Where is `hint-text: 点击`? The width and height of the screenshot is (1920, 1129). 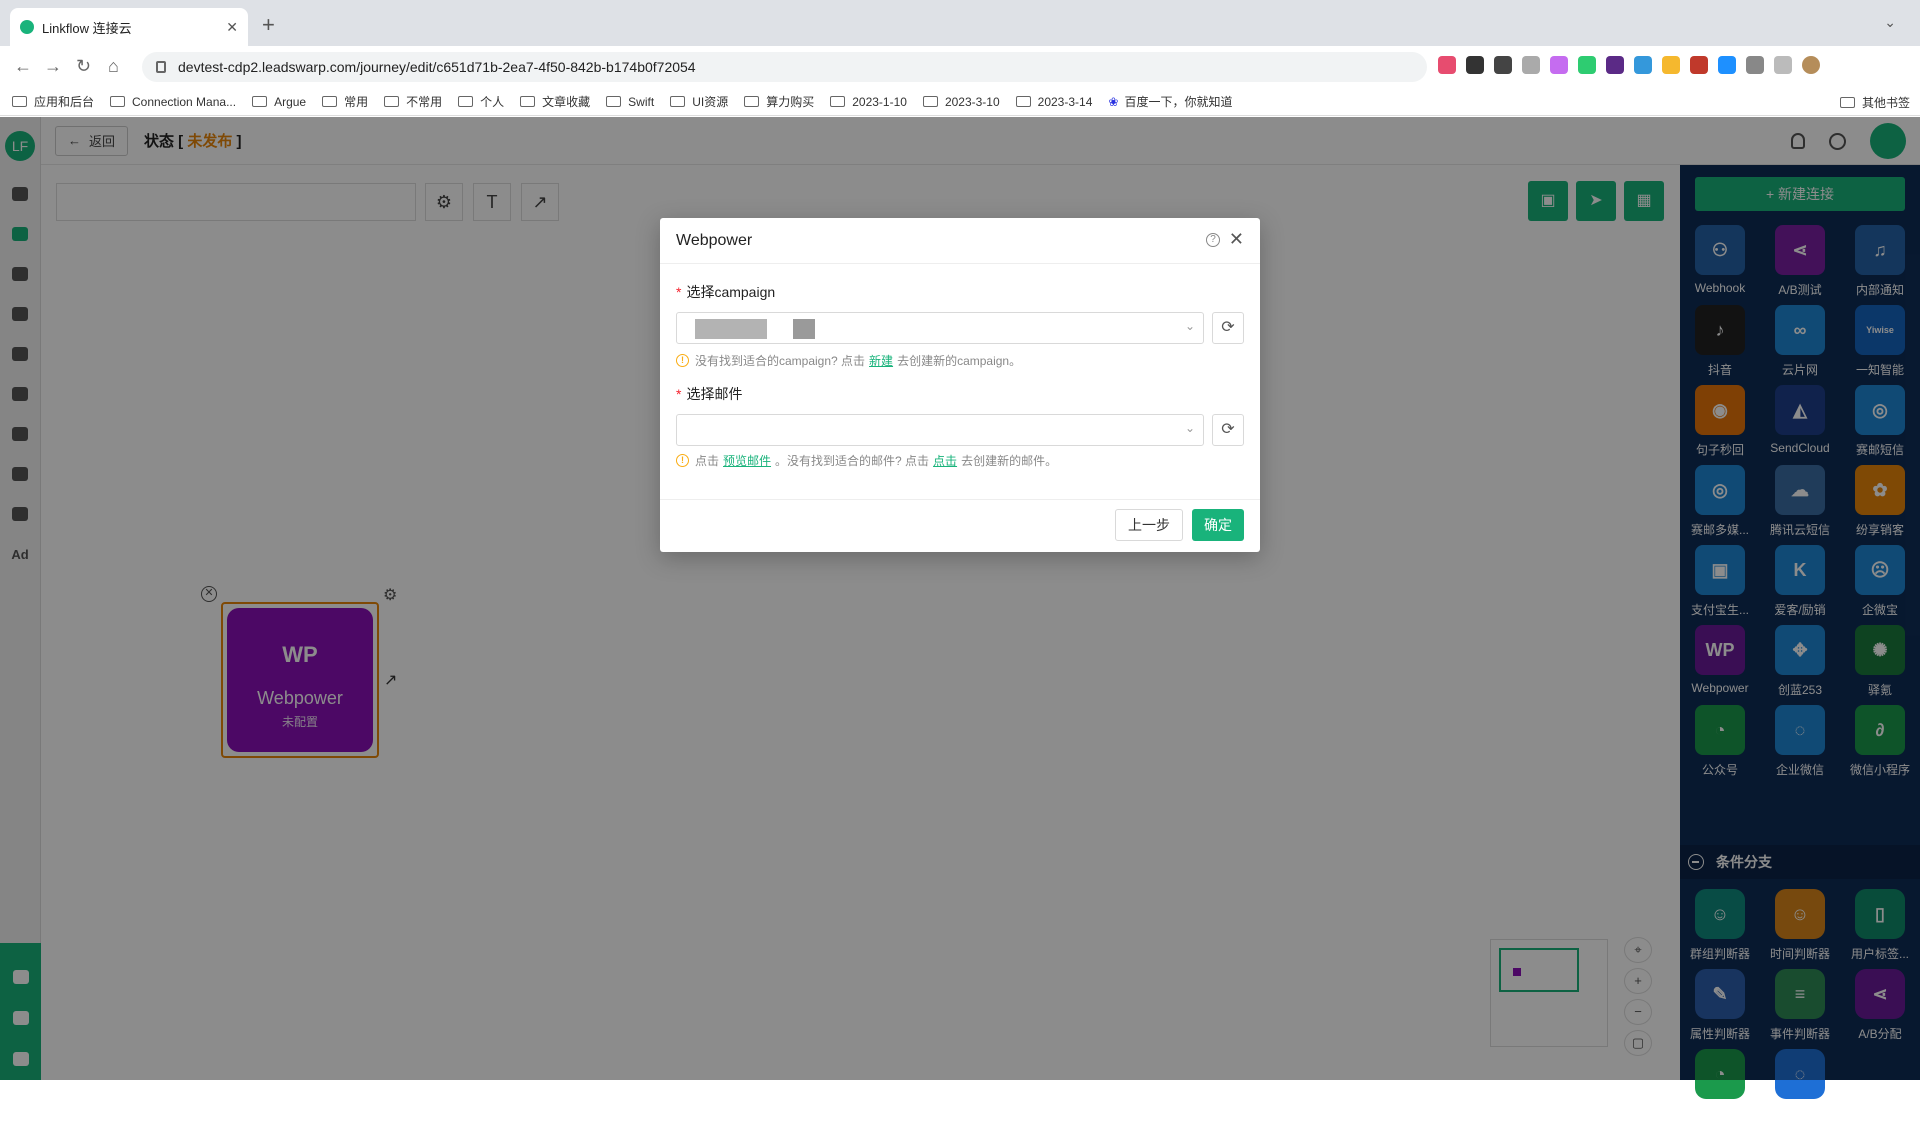
hint-text: 点击 is located at coordinates (707, 461).